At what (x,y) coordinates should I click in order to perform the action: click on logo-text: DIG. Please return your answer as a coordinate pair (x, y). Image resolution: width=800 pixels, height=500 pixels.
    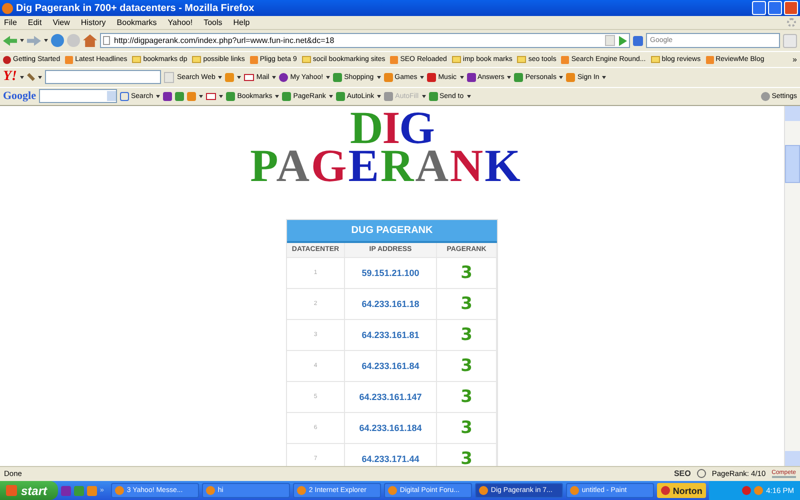
    Looking at the image, I should click on (392, 127).